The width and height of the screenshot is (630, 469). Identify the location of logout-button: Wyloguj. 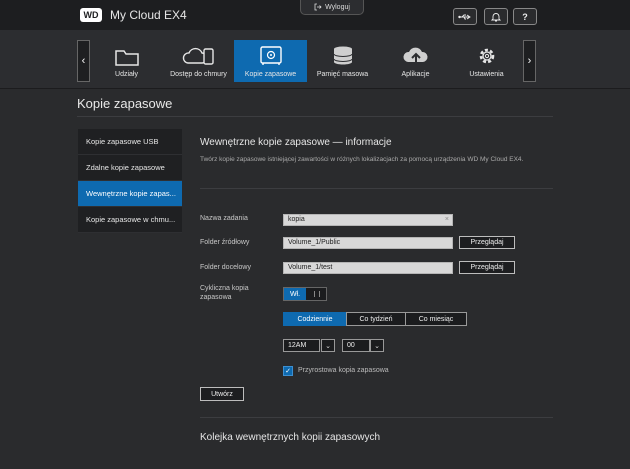
(332, 7).